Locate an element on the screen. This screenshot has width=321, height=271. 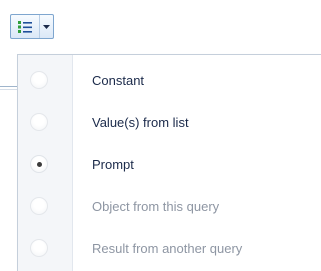
bulleted-list-icon is located at coordinates (25, 26).